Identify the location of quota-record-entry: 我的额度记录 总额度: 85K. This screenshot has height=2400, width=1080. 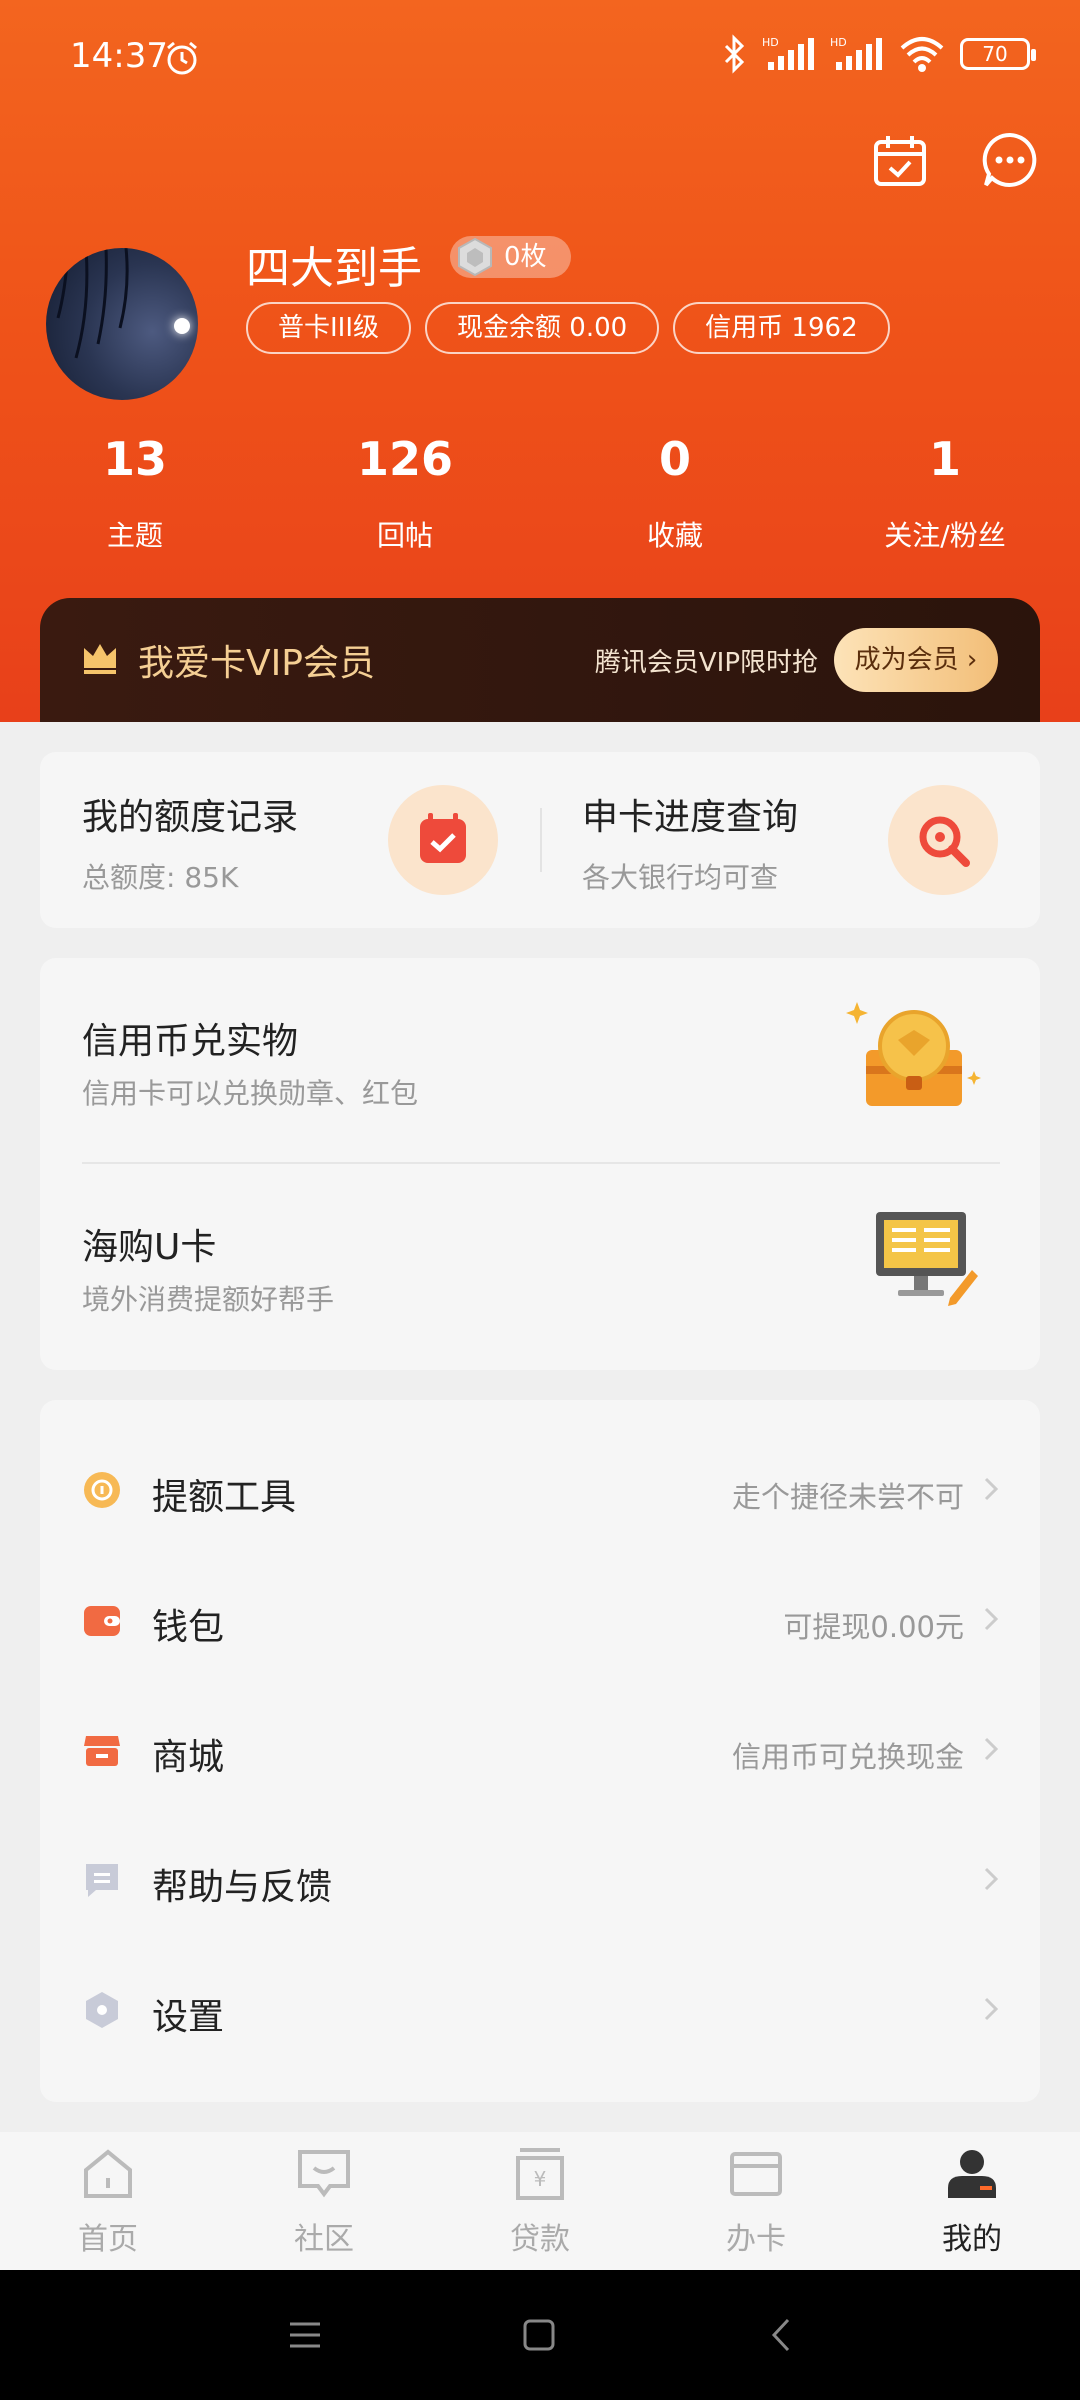
(290, 840).